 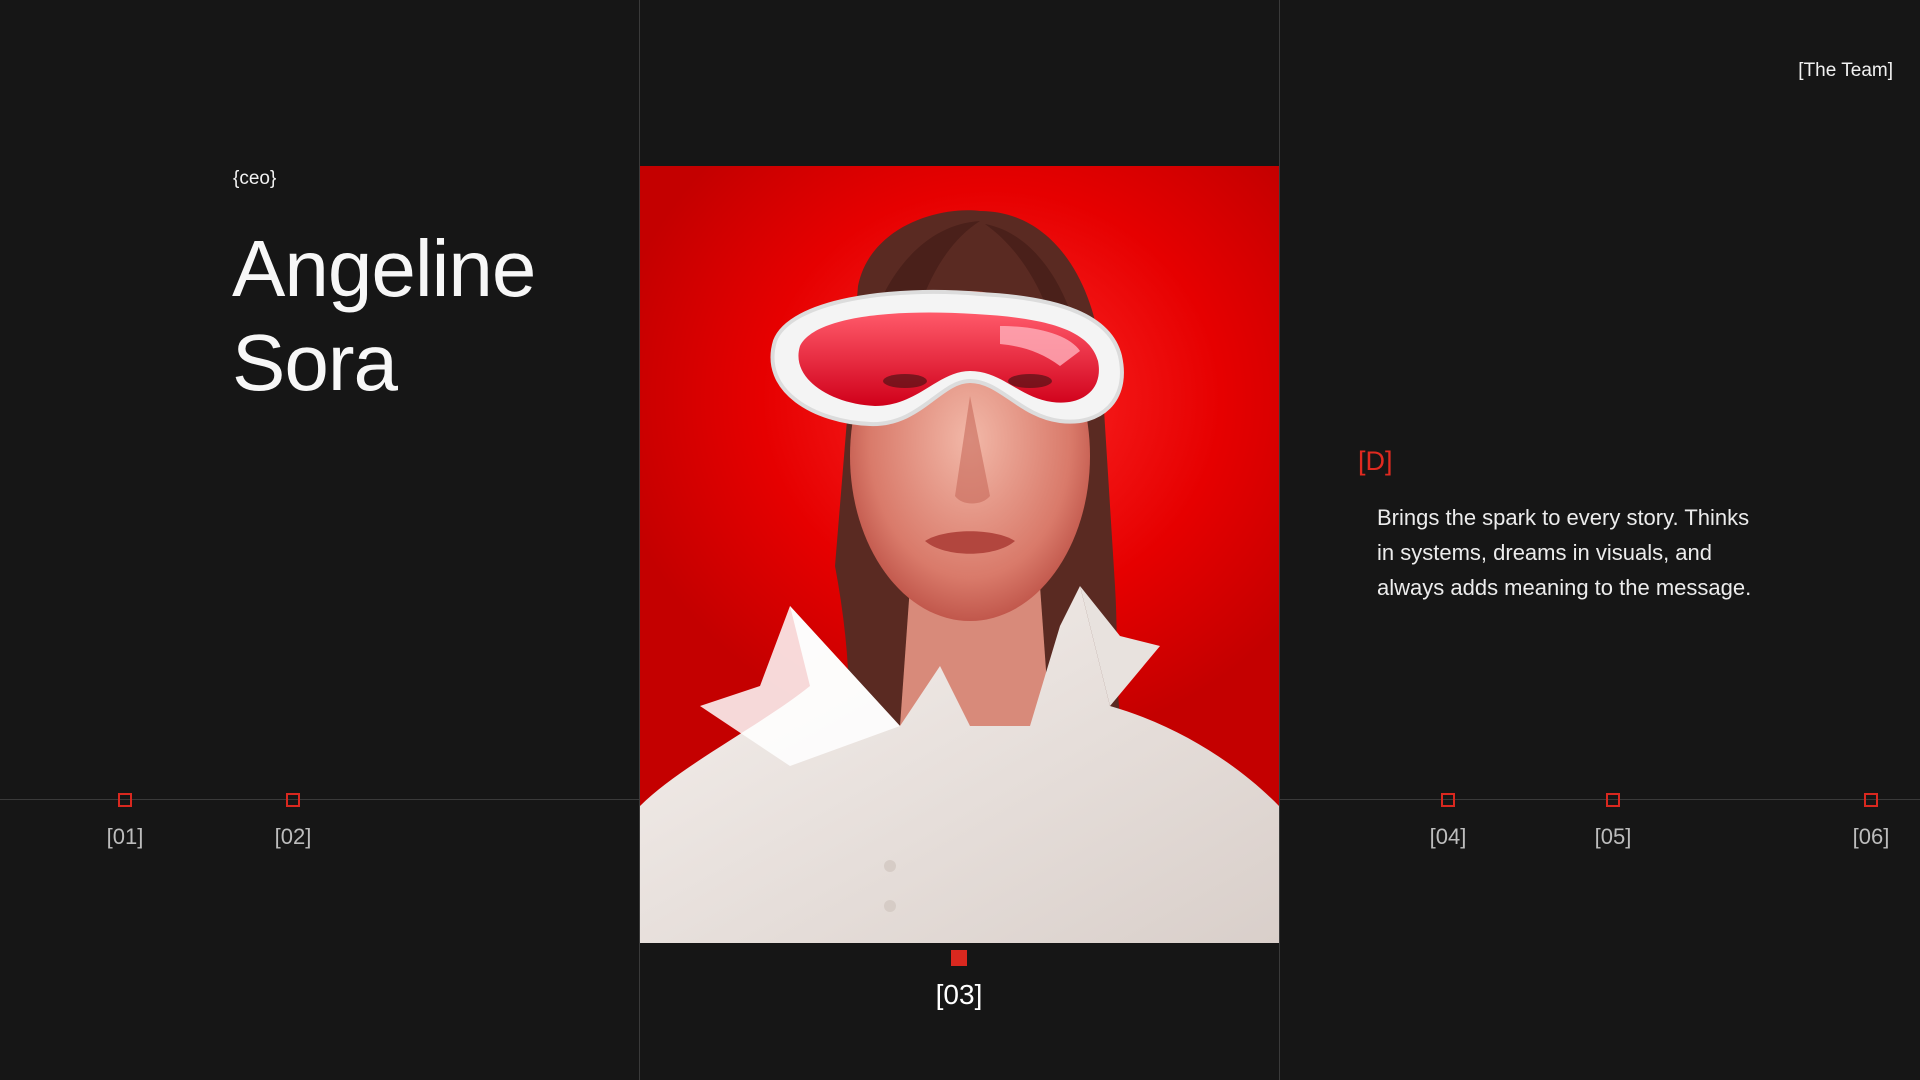 What do you see at coordinates (959, 995) in the screenshot?
I see `timeline-label-03: [03]` at bounding box center [959, 995].